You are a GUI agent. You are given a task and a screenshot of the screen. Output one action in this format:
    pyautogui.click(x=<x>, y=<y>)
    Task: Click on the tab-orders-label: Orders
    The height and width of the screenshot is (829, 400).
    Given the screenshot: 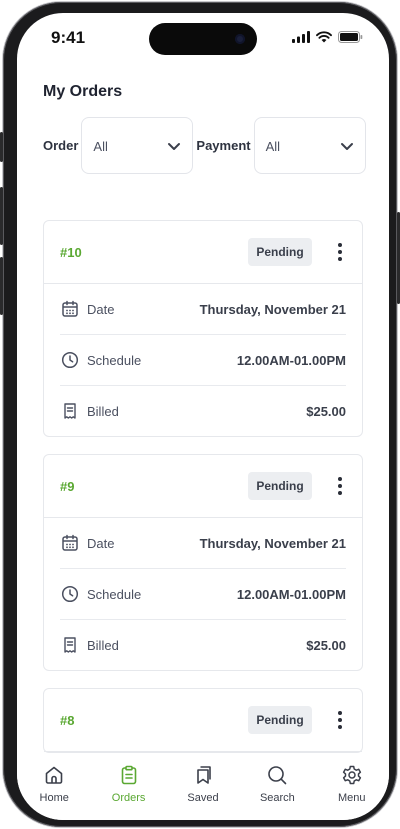 What is the action you would take?
    pyautogui.click(x=128, y=798)
    